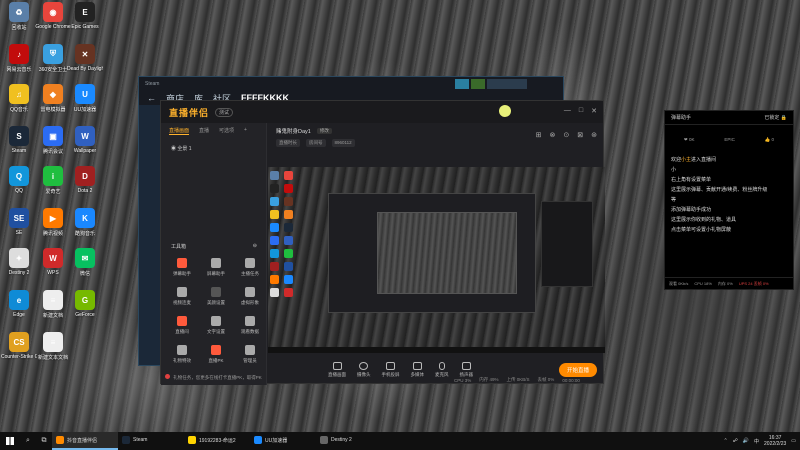 The image size is (800, 450). Describe the element at coordinates (182, 296) in the screenshot. I see `tool-button: 视频连麦` at that location.